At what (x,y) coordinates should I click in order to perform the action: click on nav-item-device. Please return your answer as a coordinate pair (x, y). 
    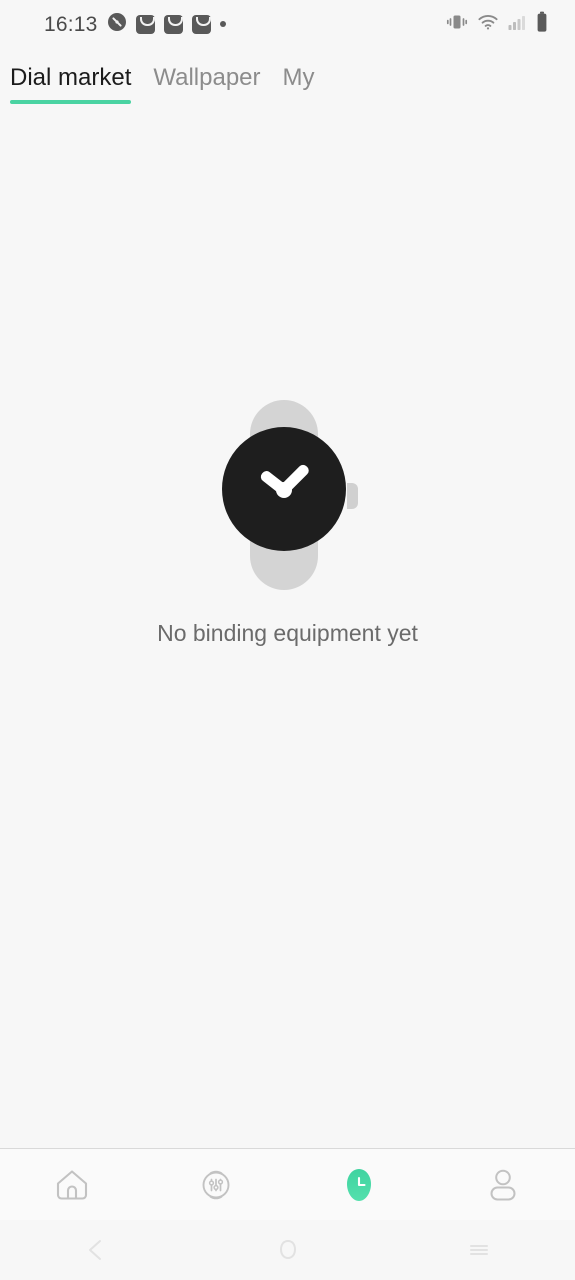
    Looking at the image, I should click on (216, 1184).